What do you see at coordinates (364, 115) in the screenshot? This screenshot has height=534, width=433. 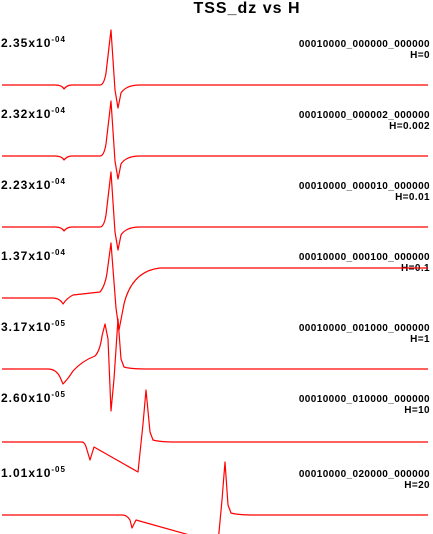 I see `series-code-label: 00010000_000002_000000` at bounding box center [364, 115].